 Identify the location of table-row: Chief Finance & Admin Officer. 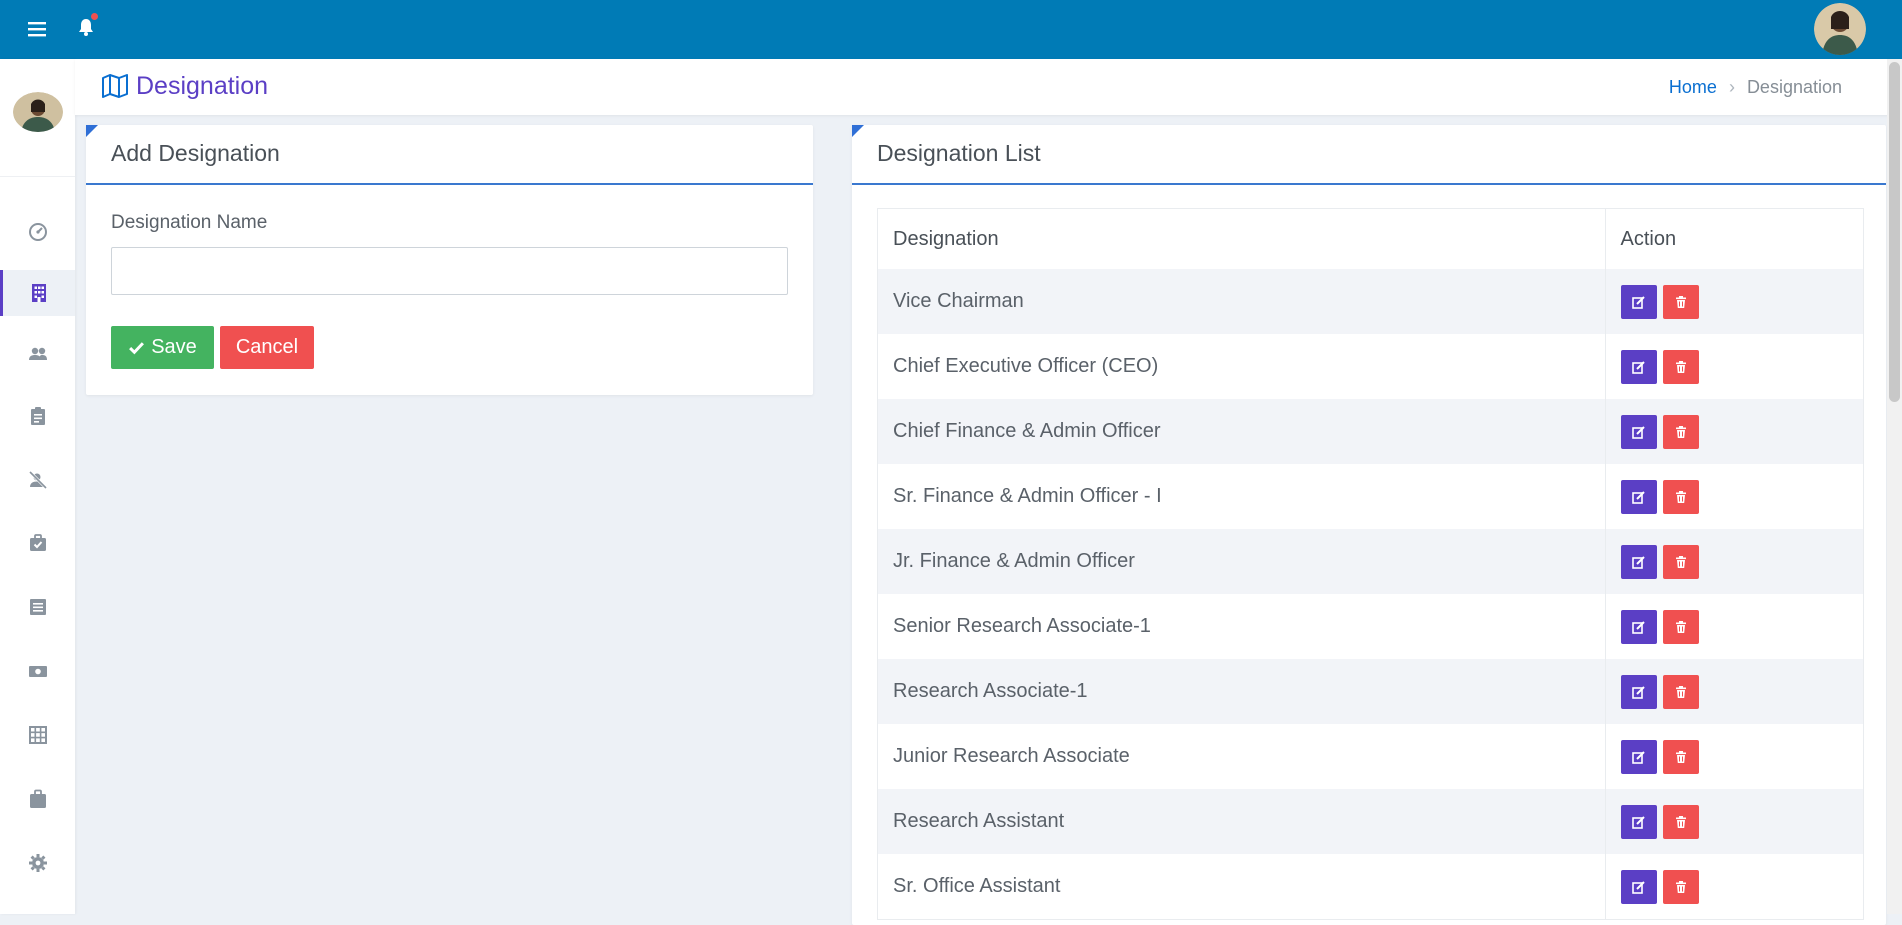
(1370, 431).